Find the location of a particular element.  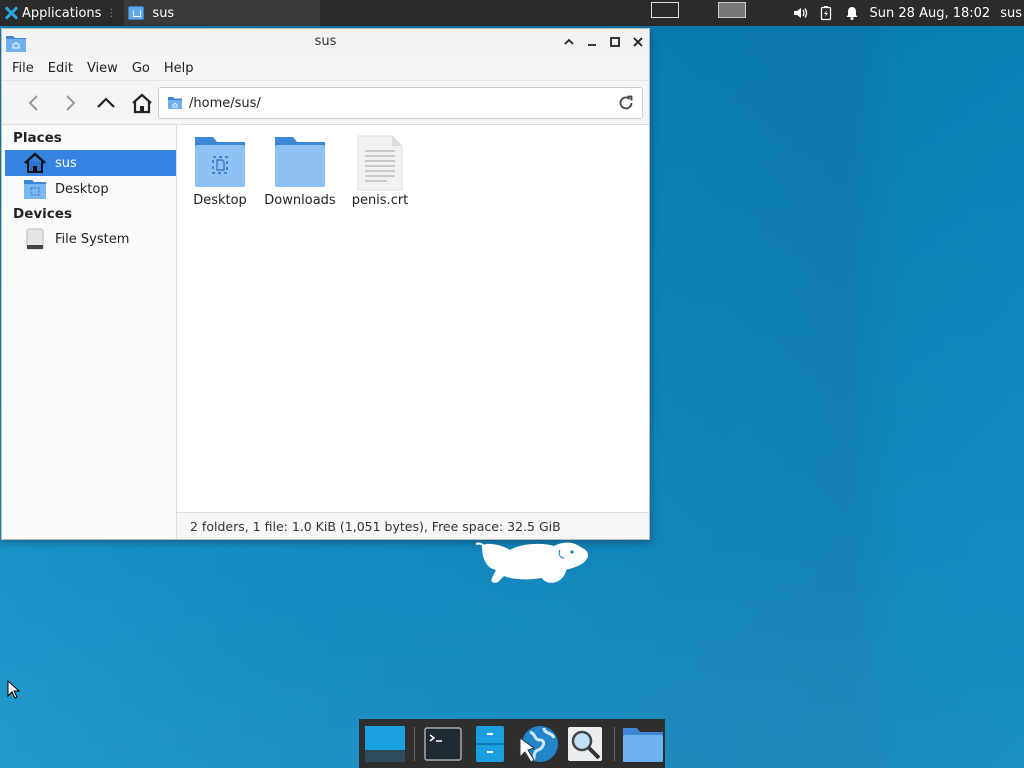

sidebar-item-file-system: File System is located at coordinates (90, 239).